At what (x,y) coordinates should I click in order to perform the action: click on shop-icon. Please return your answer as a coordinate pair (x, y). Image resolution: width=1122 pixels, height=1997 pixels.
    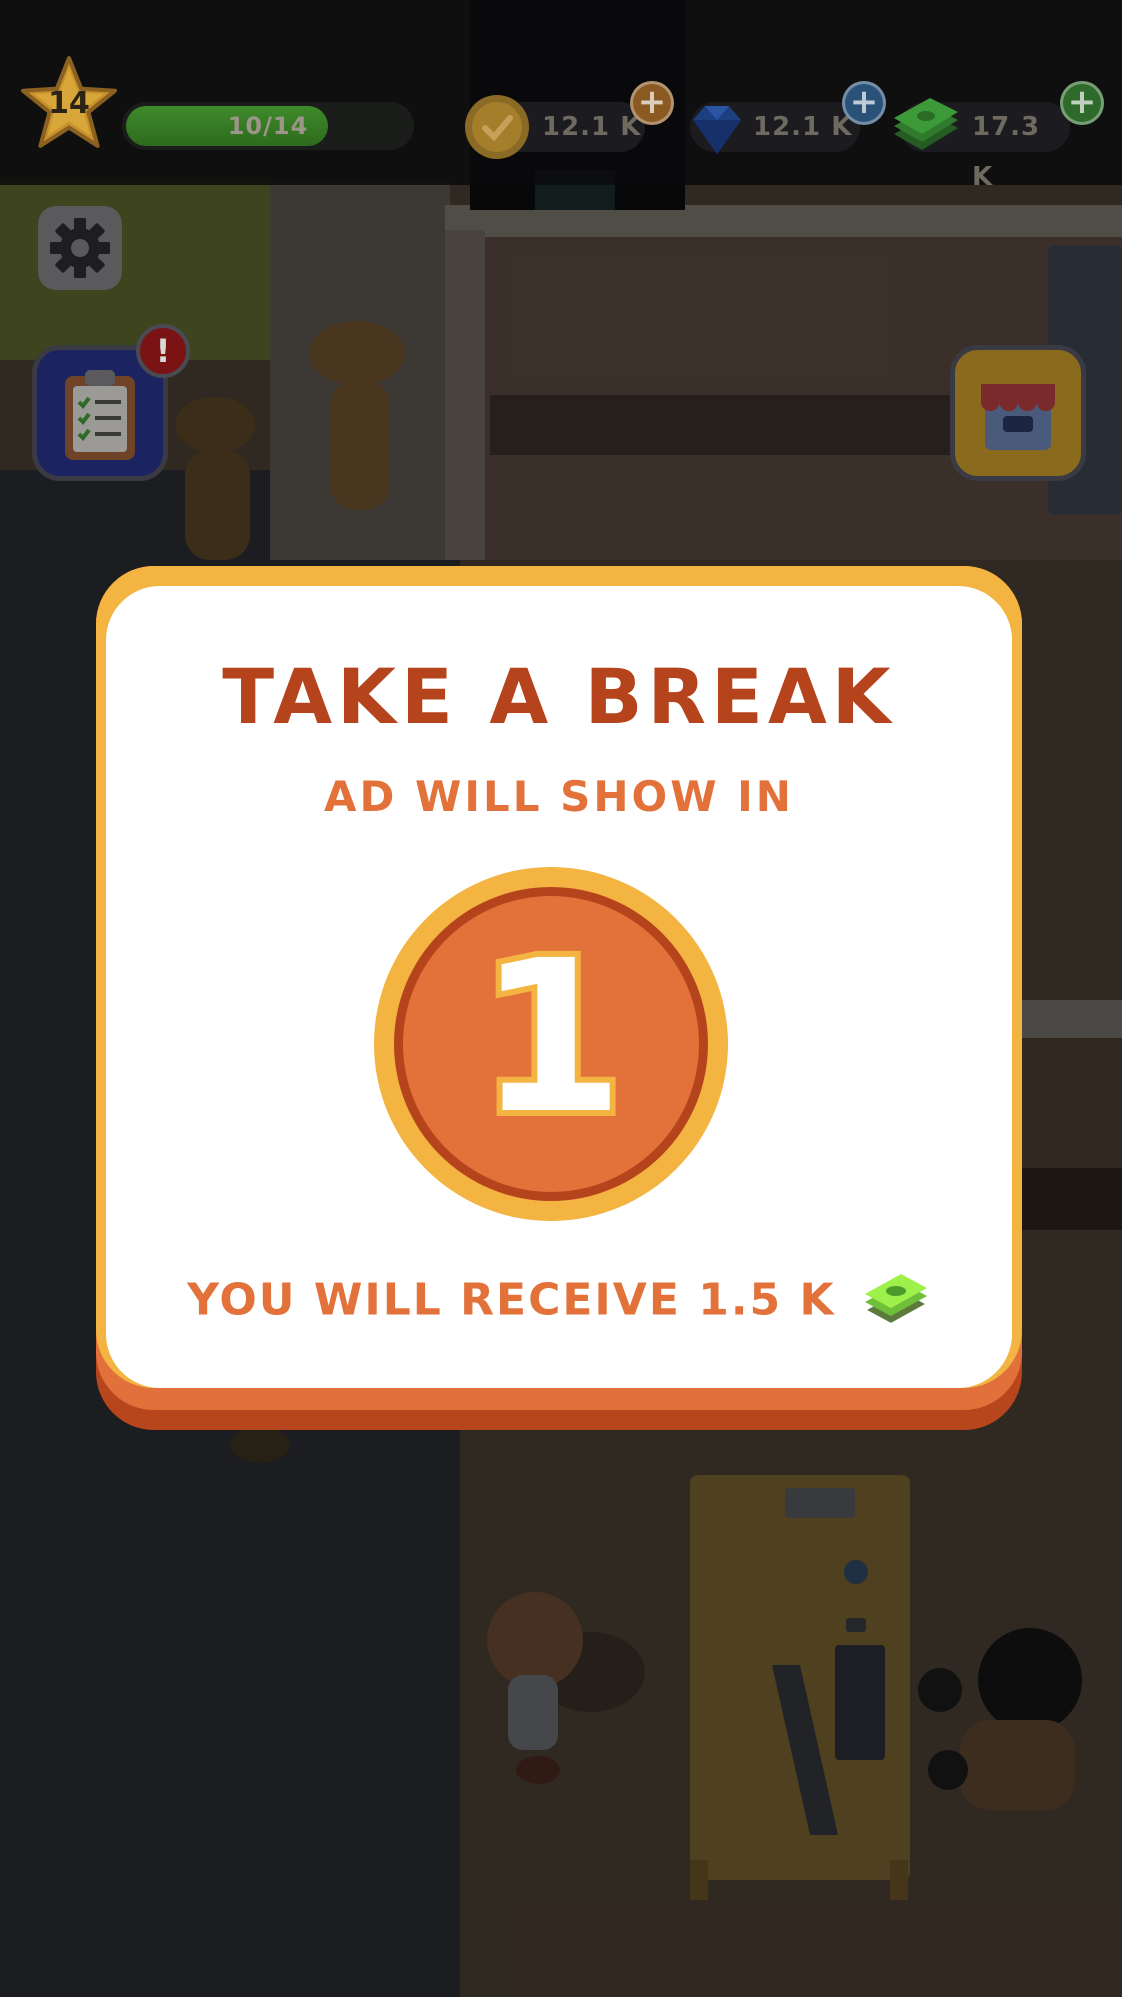
    Looking at the image, I should click on (1018, 417).